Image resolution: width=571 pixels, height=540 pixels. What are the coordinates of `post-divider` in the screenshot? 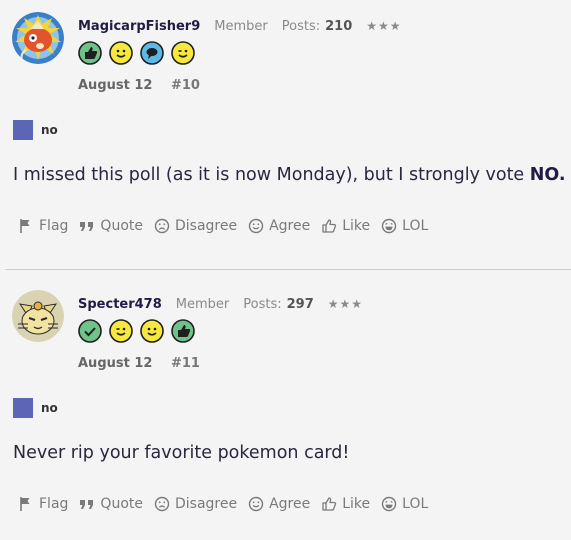 It's located at (288, 269).